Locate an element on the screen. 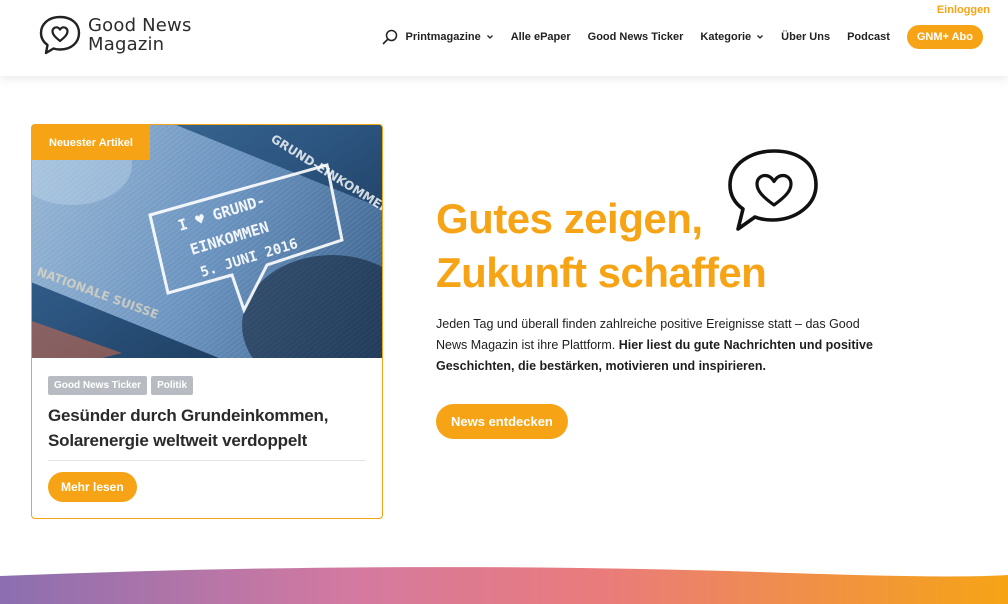  nav-item-kategorie: Kategorie is located at coordinates (732, 37).